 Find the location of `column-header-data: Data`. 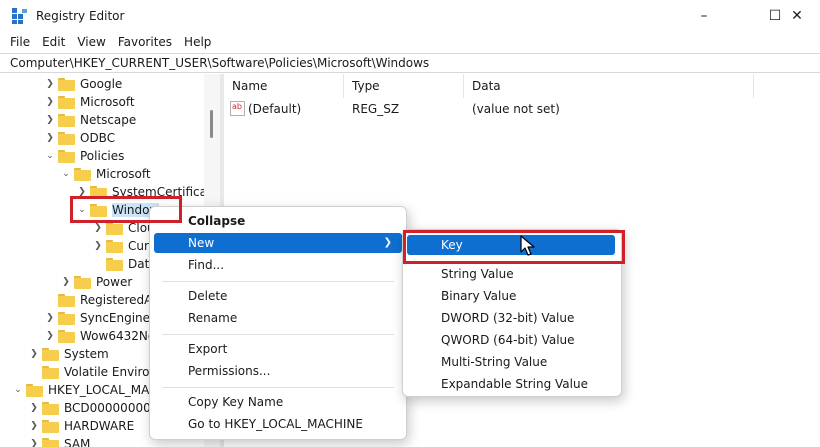

column-header-data: Data is located at coordinates (609, 86).